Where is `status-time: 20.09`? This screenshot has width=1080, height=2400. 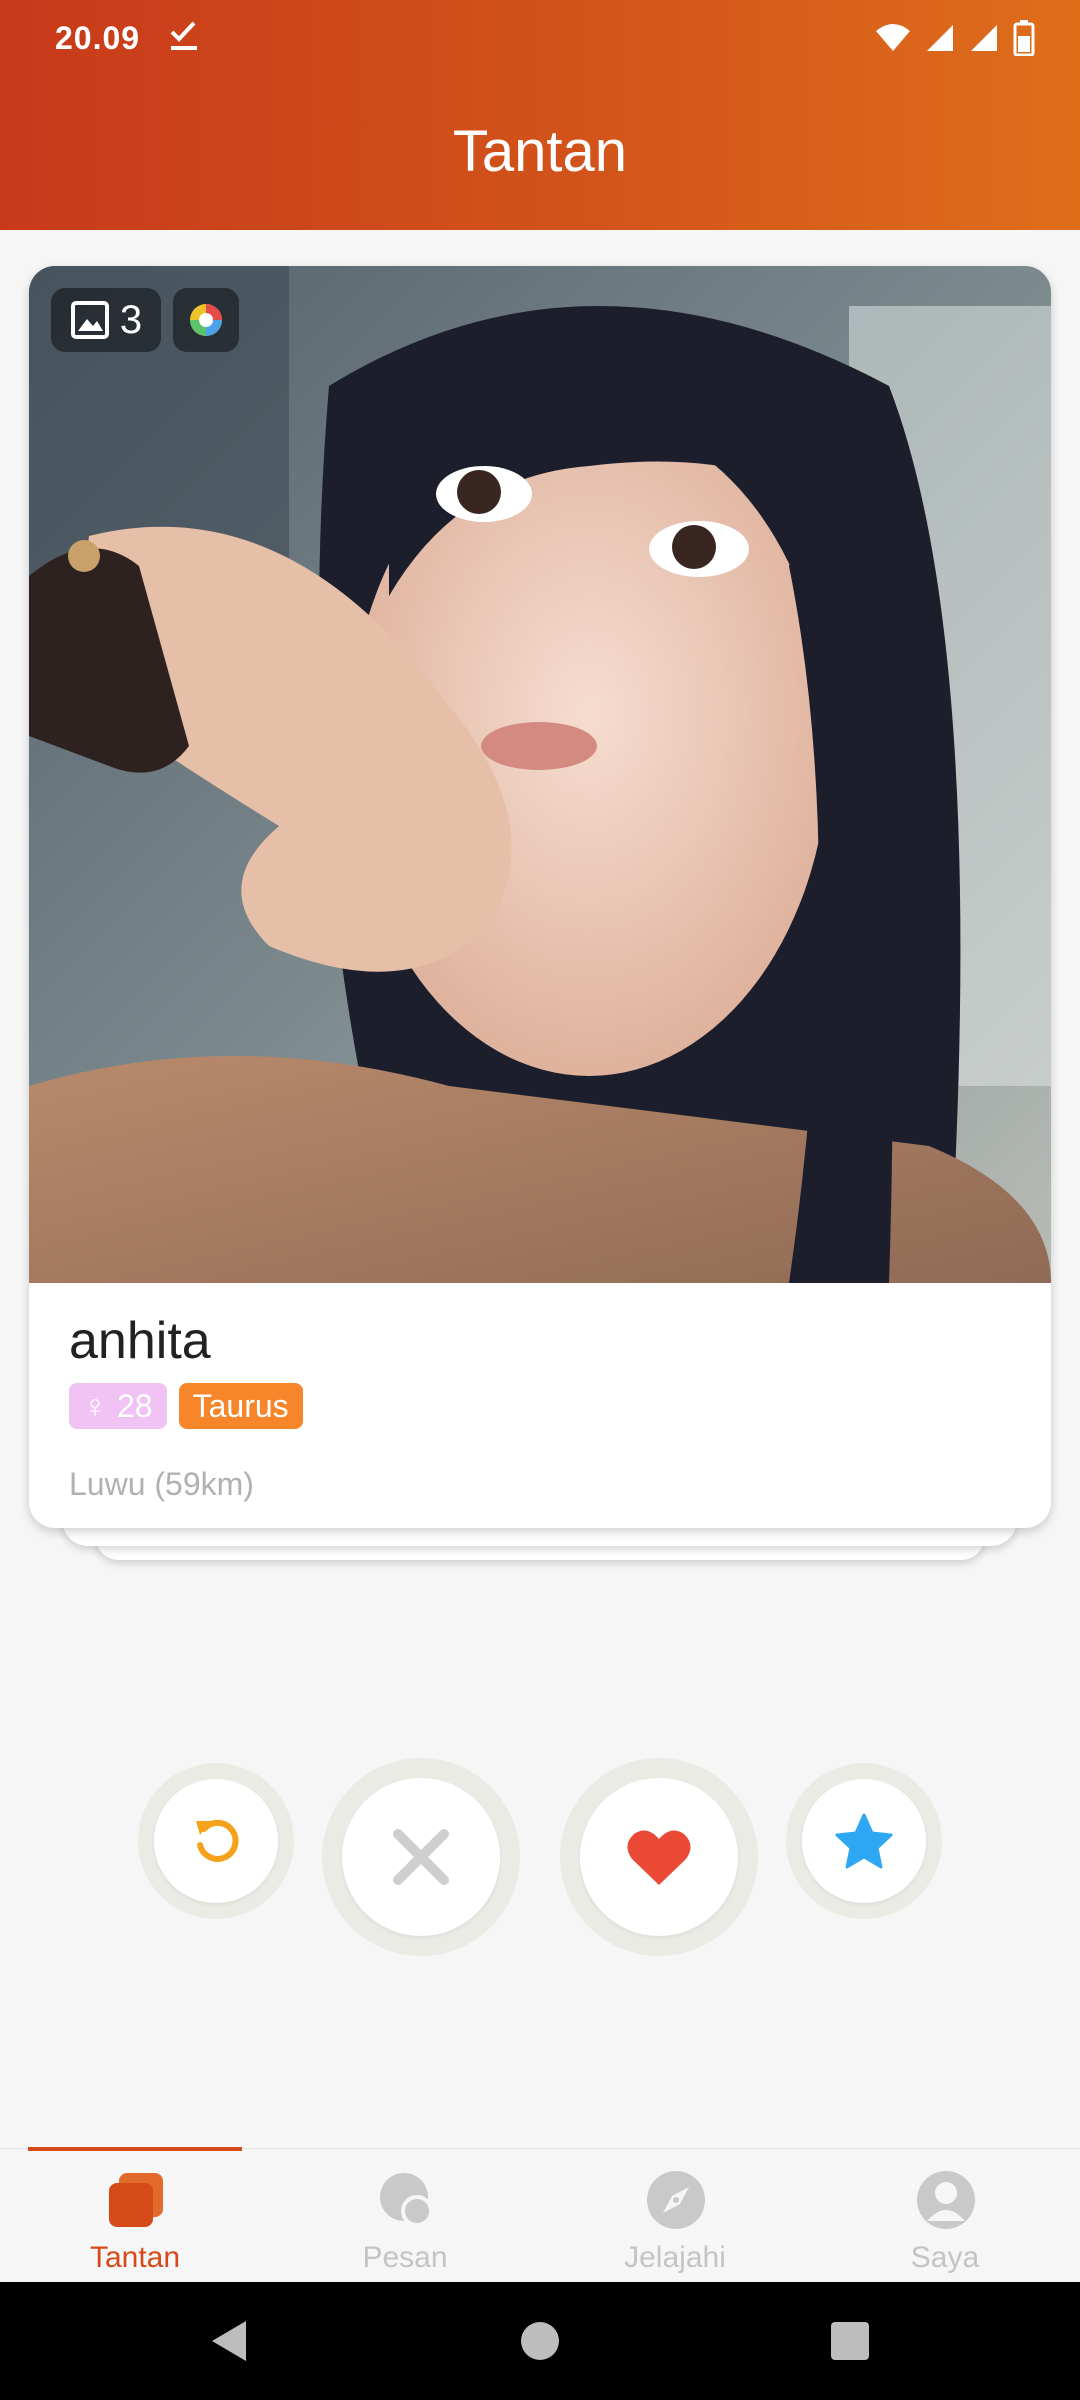
status-time: 20.09 is located at coordinates (98, 38).